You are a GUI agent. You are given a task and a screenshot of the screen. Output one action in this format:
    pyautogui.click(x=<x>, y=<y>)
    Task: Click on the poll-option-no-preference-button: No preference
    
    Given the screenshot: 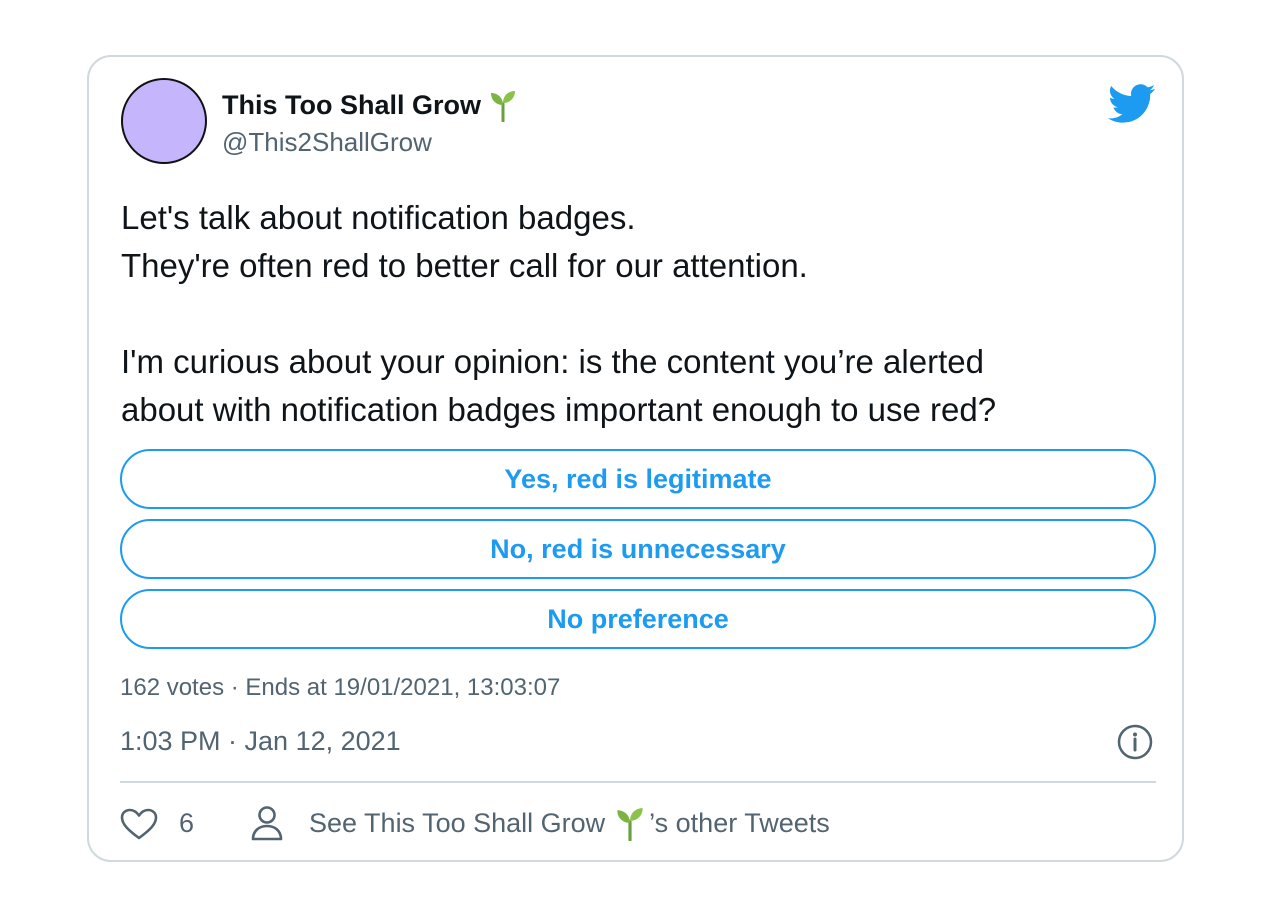 What is the action you would take?
    pyautogui.click(x=638, y=619)
    